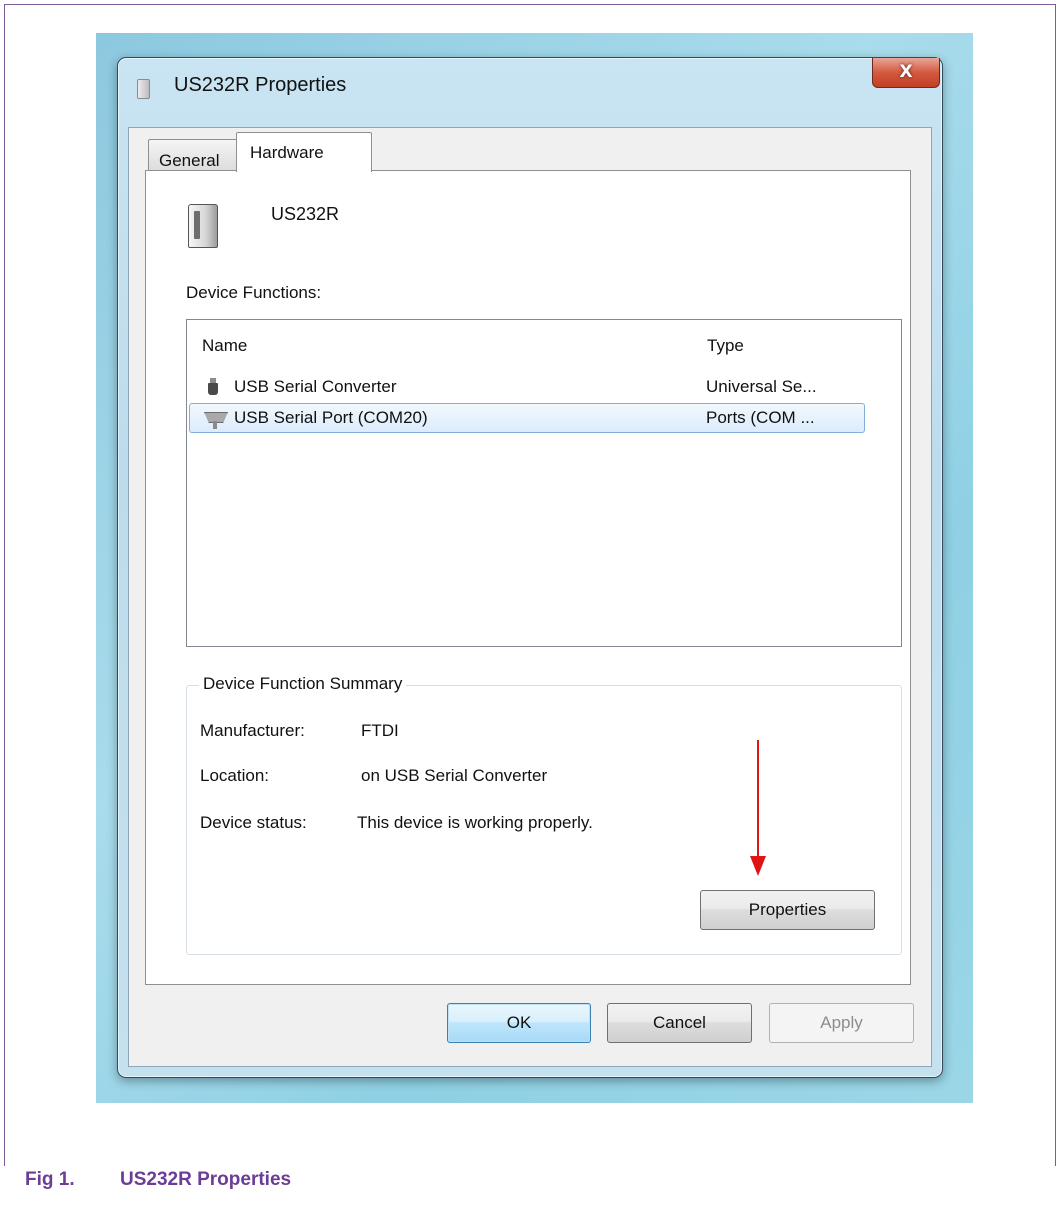  Describe the element at coordinates (260, 85) in the screenshot. I see `window-title: US232R Properties` at that location.